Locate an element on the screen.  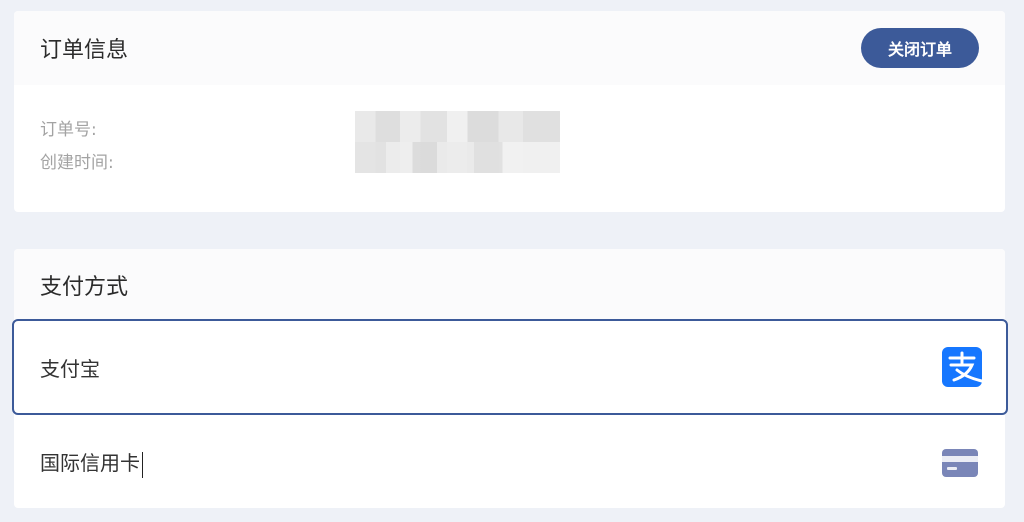
payment-option-label: 支付宝 is located at coordinates (70, 368).